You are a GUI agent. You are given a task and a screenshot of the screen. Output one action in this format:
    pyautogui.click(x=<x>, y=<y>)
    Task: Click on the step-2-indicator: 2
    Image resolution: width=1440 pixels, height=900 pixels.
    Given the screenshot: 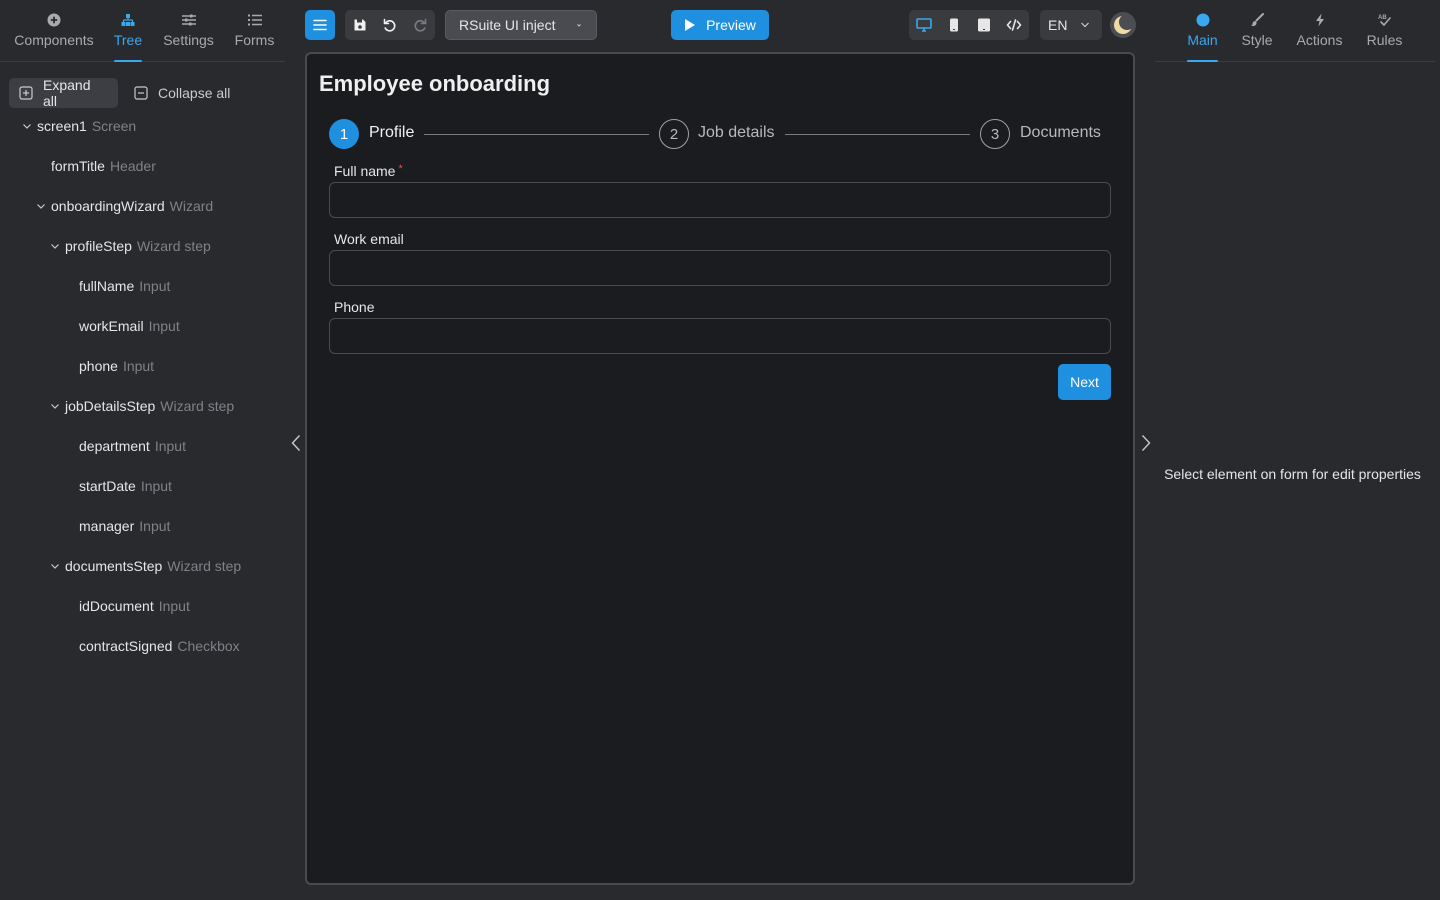 What is the action you would take?
    pyautogui.click(x=674, y=134)
    